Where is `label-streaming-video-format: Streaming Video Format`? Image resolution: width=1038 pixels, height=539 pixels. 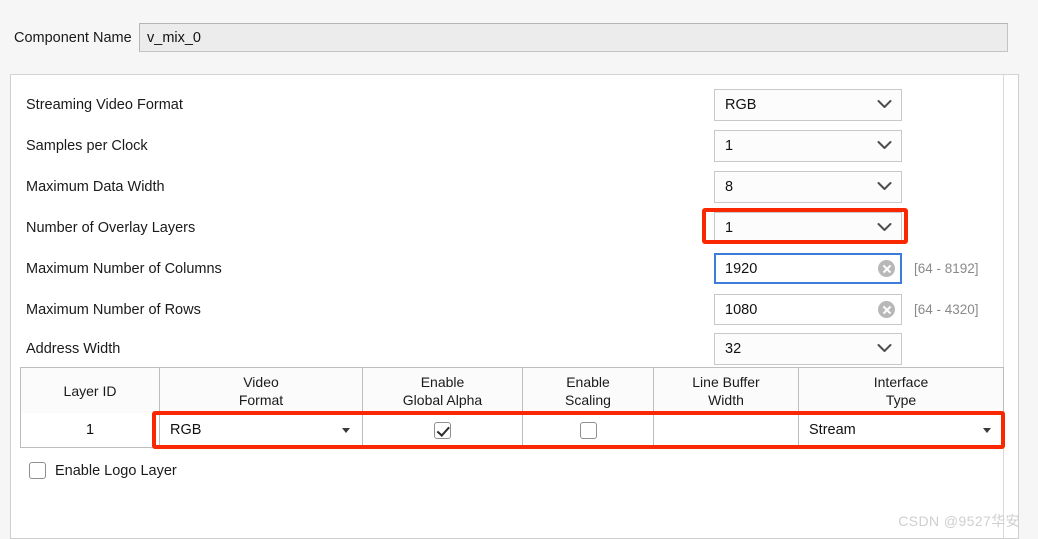
label-streaming-video-format: Streaming Video Format is located at coordinates (104, 105).